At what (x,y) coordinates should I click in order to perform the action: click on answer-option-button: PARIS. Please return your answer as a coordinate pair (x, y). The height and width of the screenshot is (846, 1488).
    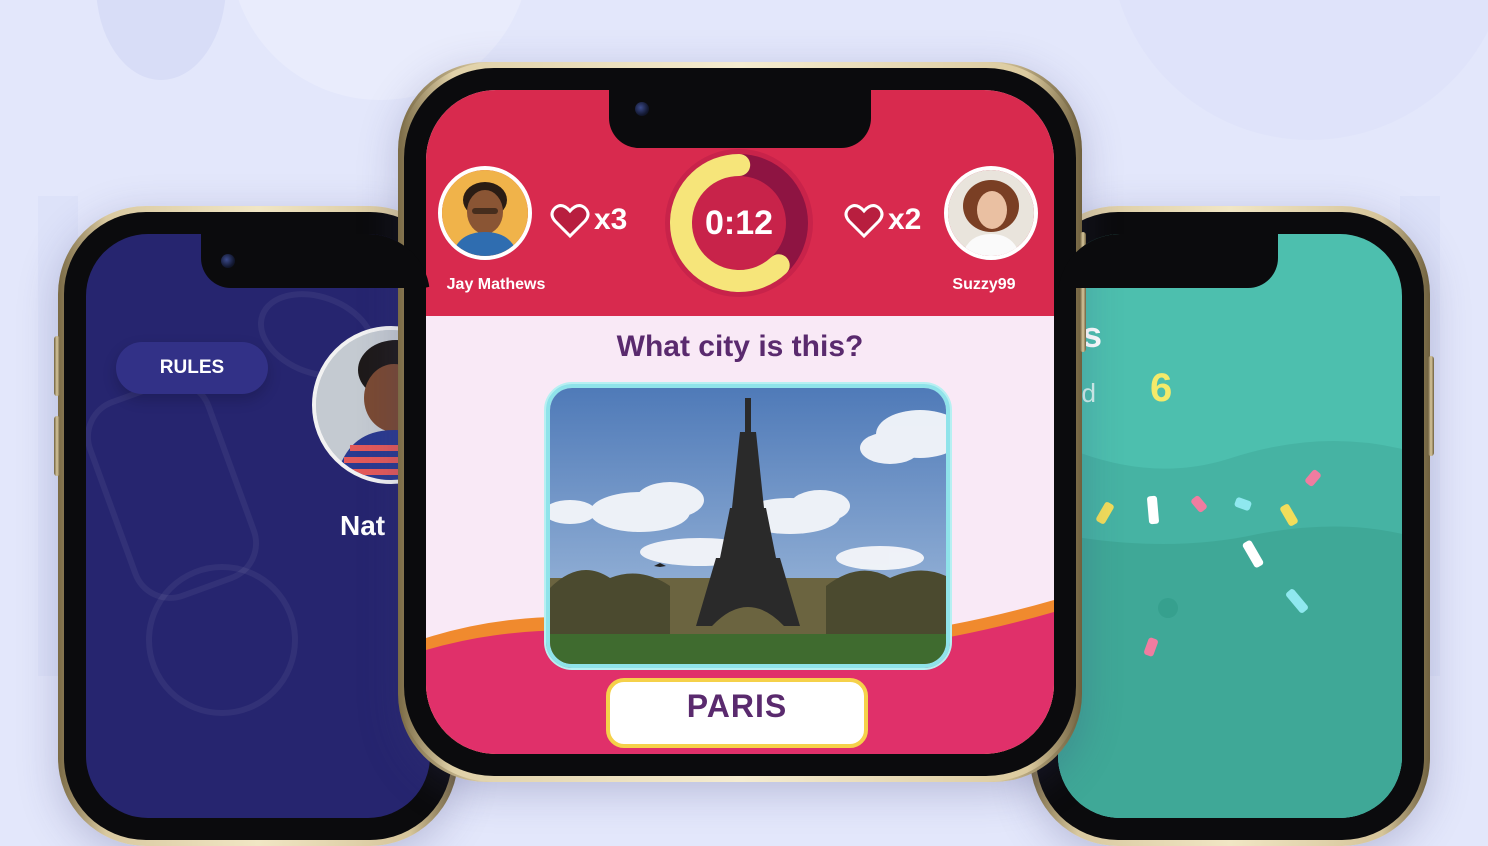
    Looking at the image, I should click on (737, 713).